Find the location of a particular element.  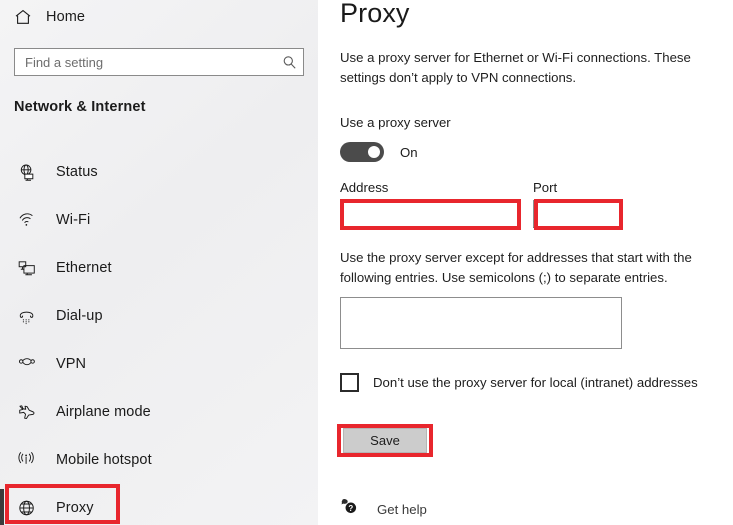

save-button: Save is located at coordinates (385, 440).